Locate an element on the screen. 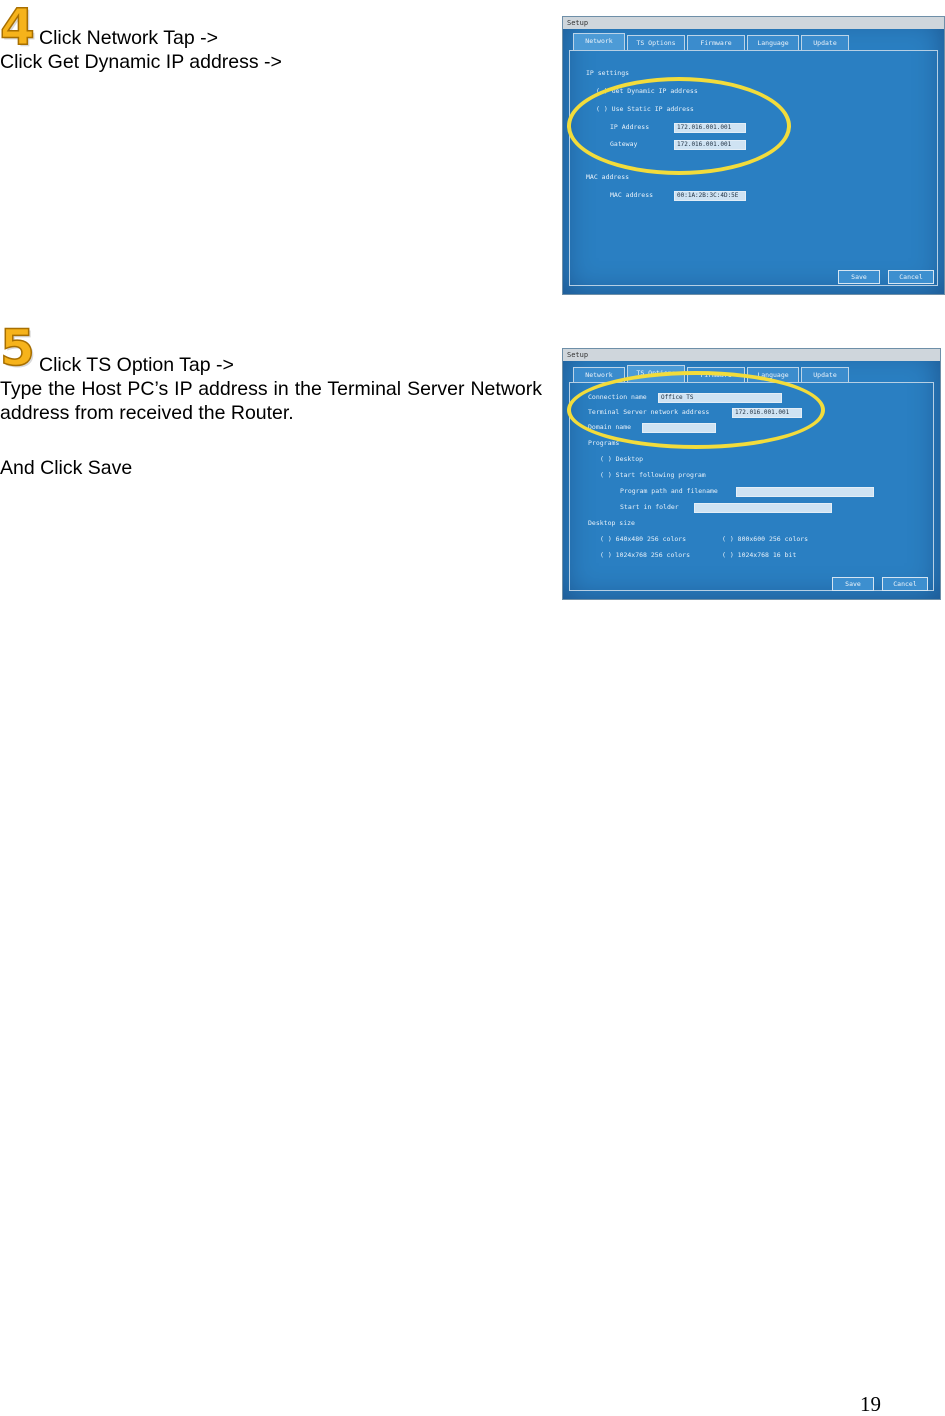 Image resolution: width=945 pixels, height=1416 pixels. program-path-label: Program path and filename is located at coordinates (669, 491).